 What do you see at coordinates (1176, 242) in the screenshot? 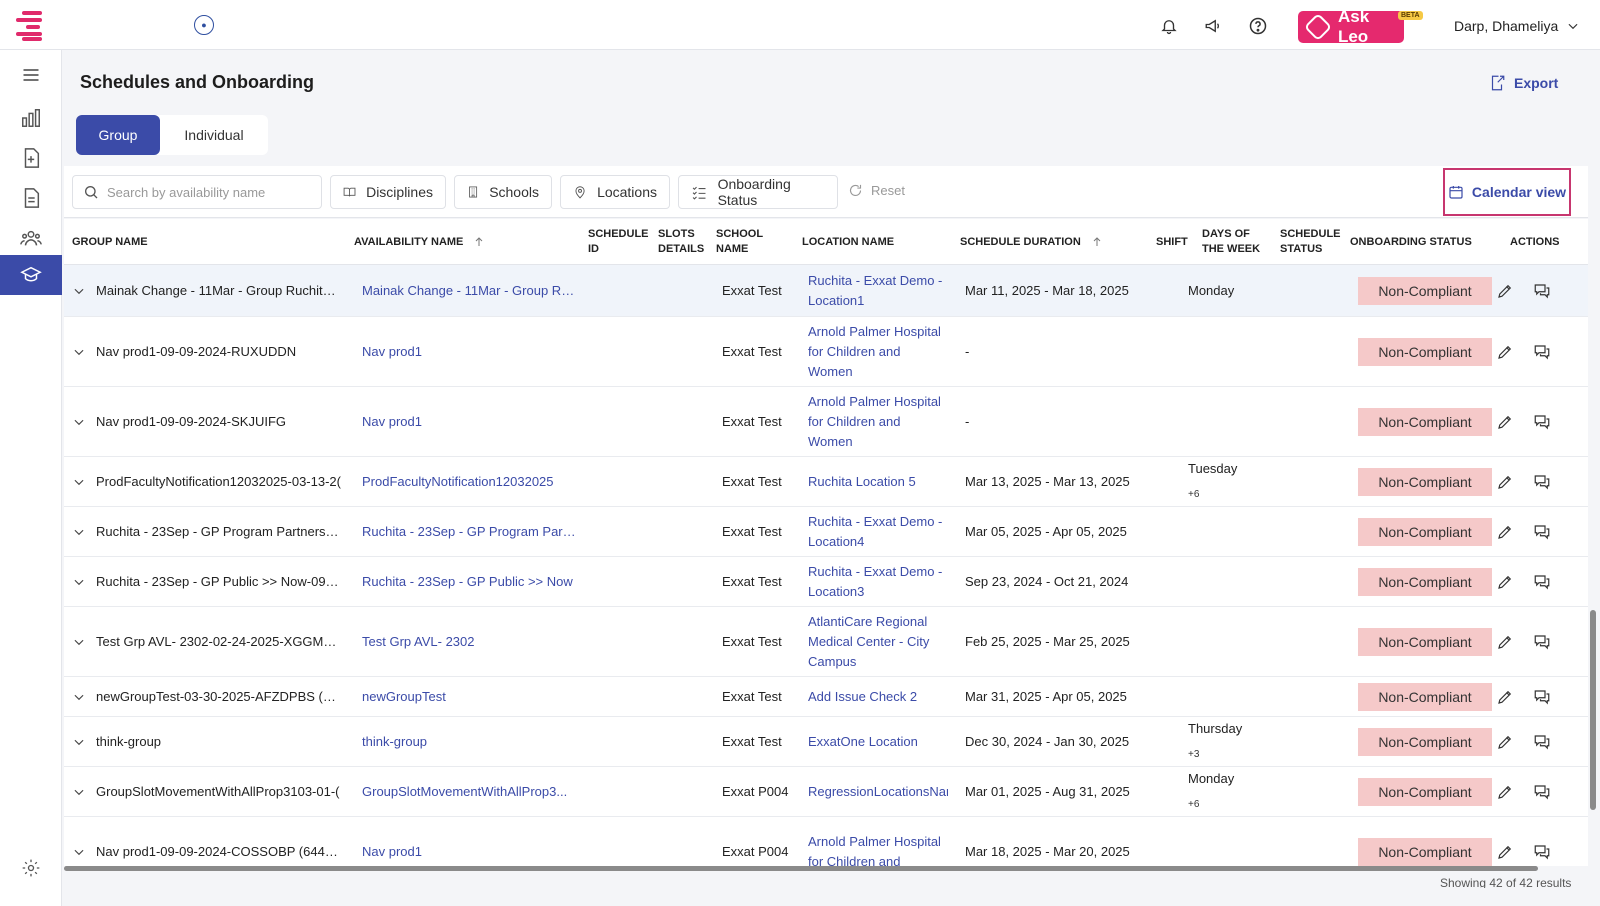
I see `column-shift: SHIFT` at bounding box center [1176, 242].